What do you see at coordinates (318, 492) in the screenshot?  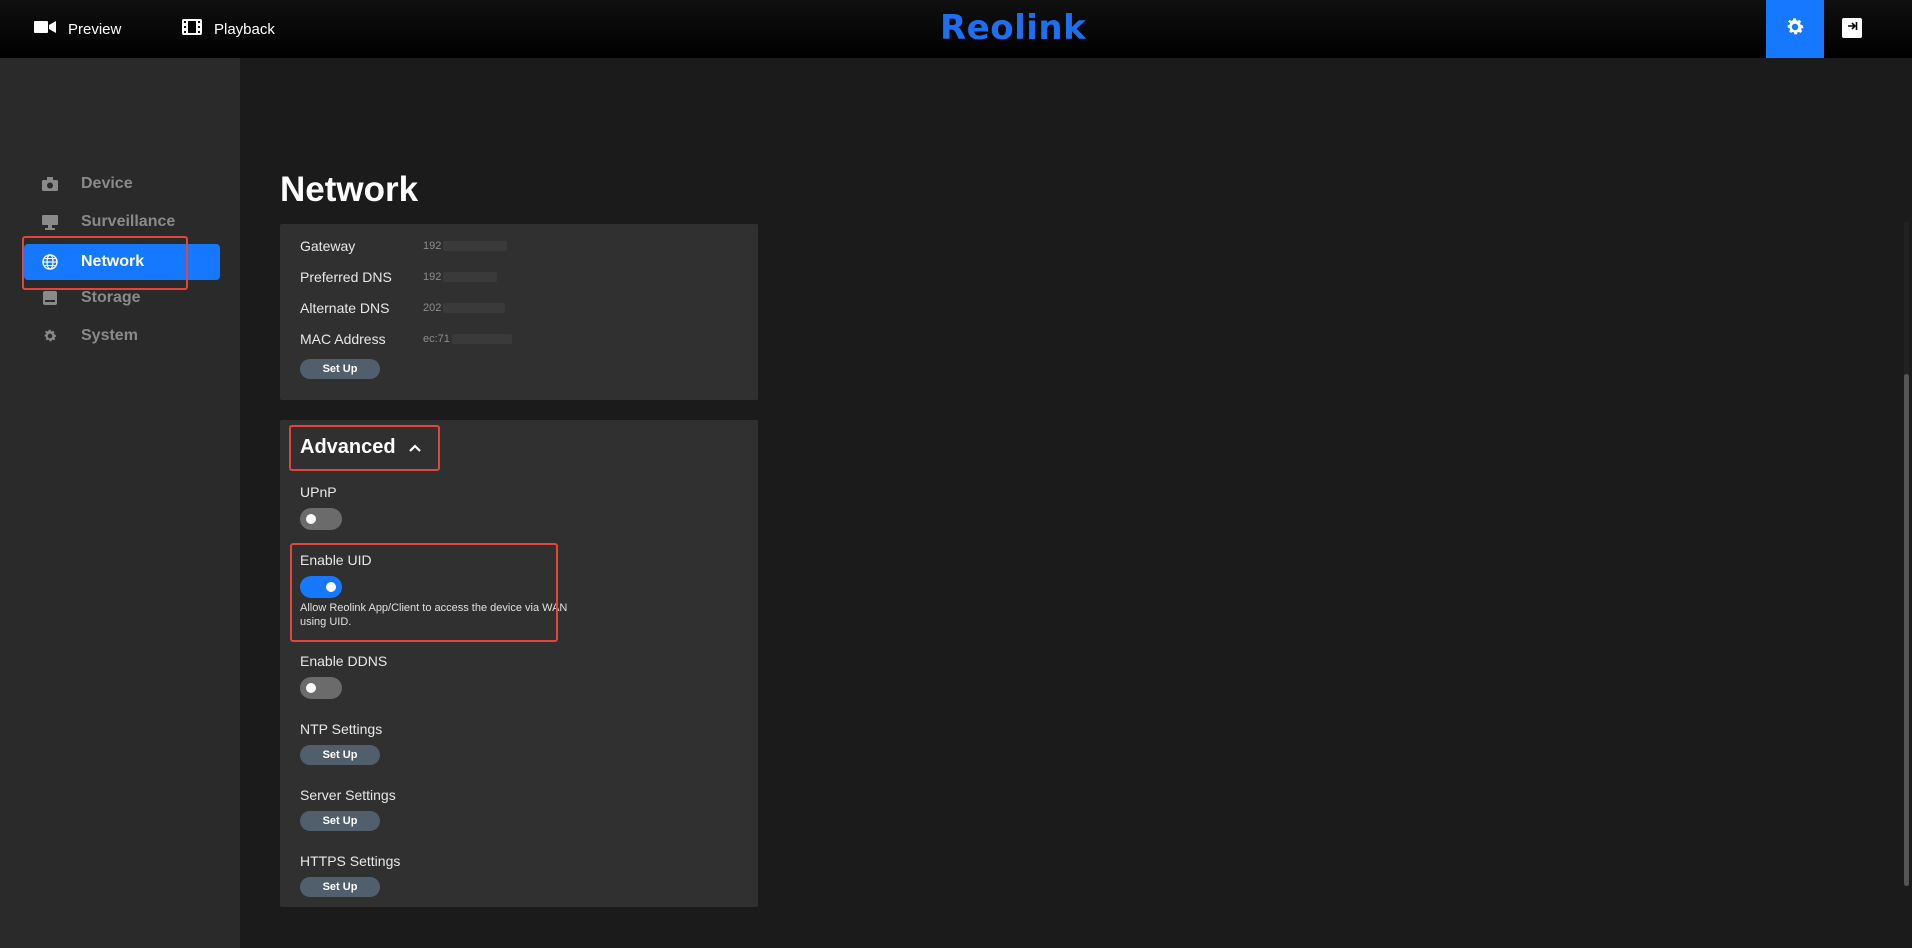 I see `upnp-label: UPnP` at bounding box center [318, 492].